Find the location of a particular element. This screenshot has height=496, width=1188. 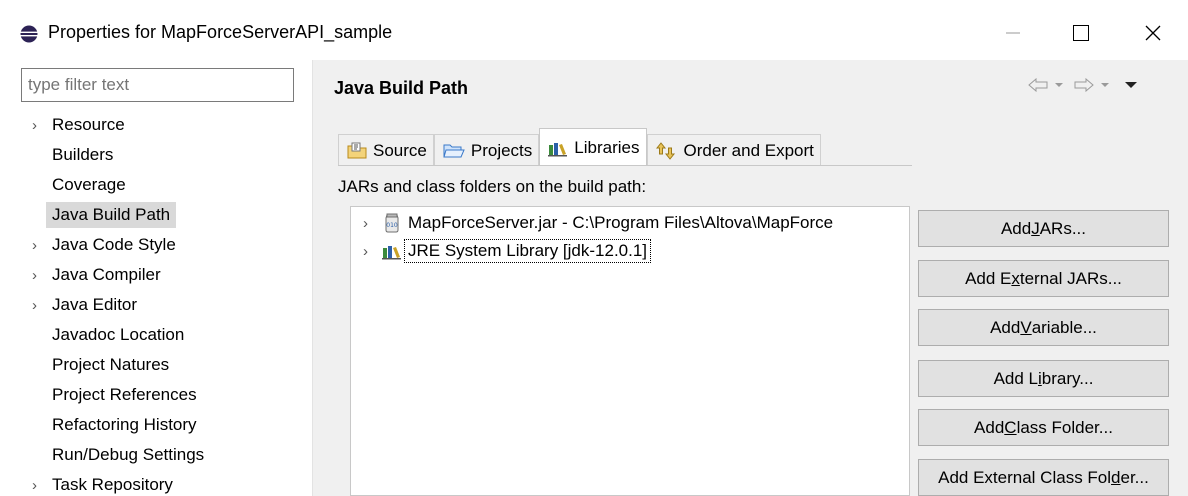

window-title: Properties for MapForceServerAPI_sample is located at coordinates (220, 32).